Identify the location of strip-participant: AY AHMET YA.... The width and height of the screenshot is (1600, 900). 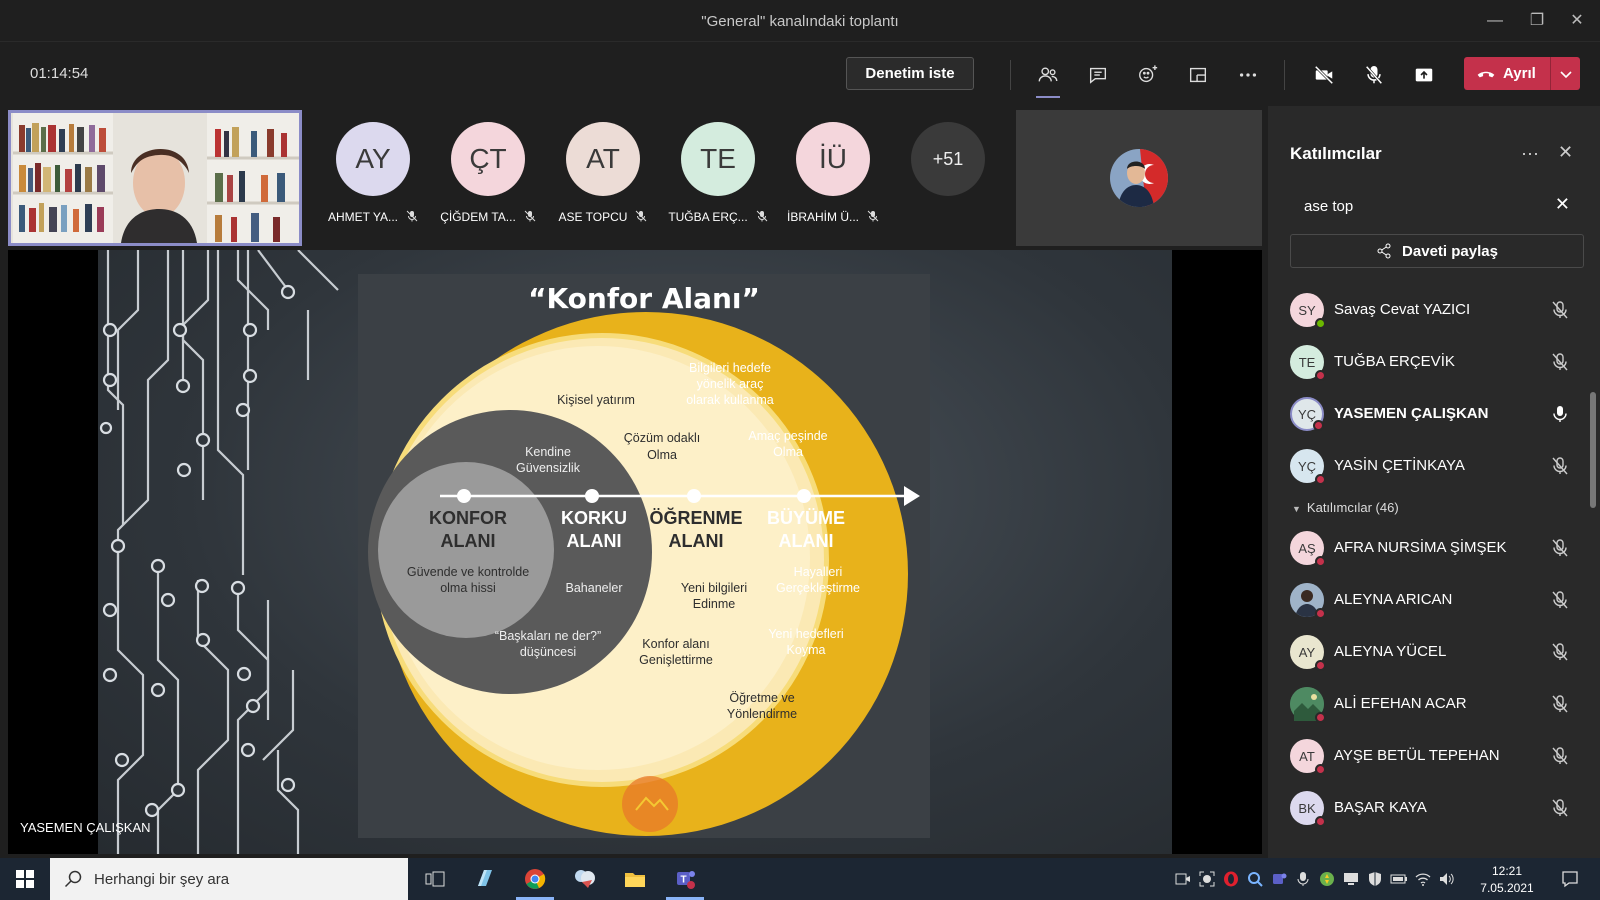
(373, 173).